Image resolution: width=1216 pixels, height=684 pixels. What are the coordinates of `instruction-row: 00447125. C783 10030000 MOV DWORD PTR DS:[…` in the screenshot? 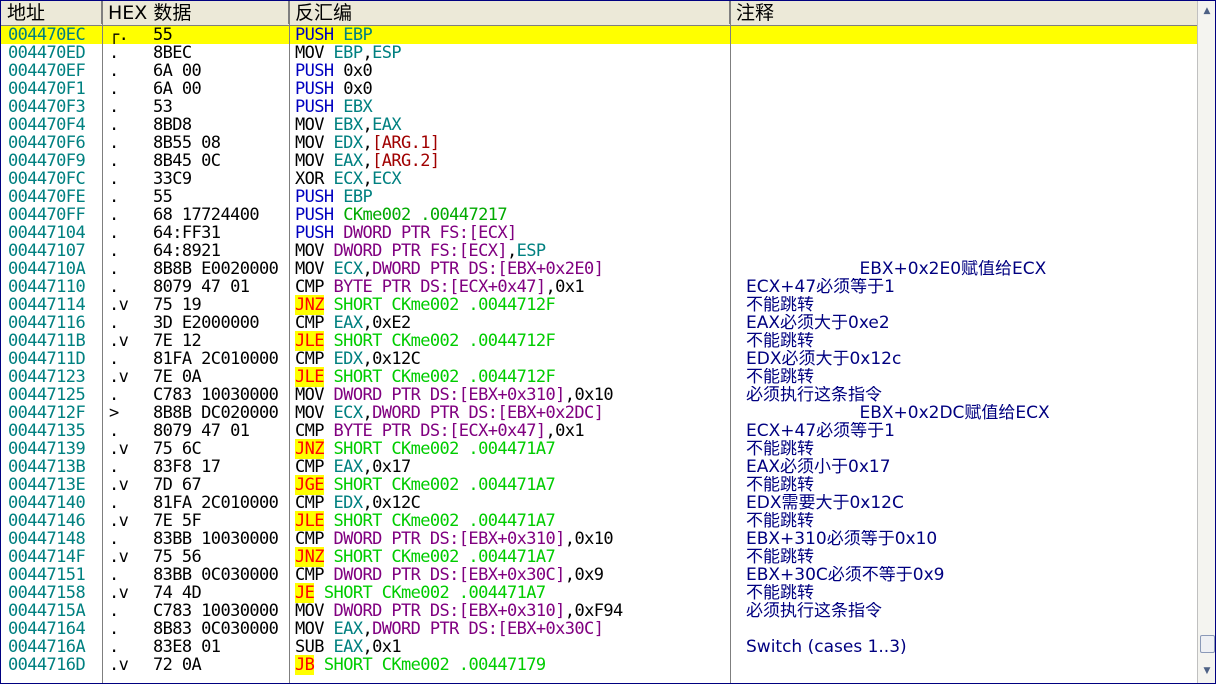 It's located at (599, 395).